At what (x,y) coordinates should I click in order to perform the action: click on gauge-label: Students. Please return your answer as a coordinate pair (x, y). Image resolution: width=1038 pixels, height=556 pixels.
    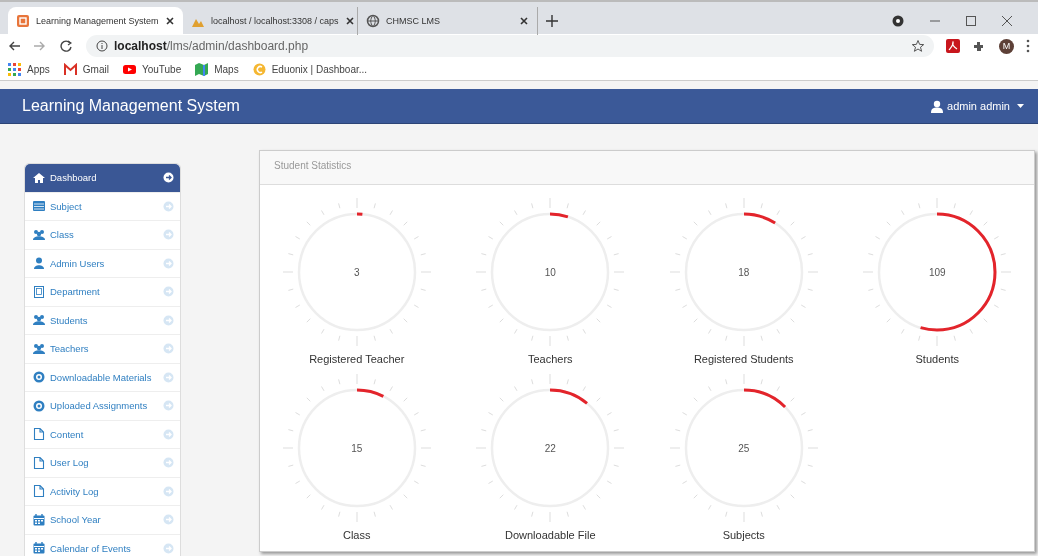
    Looking at the image, I should click on (937, 359).